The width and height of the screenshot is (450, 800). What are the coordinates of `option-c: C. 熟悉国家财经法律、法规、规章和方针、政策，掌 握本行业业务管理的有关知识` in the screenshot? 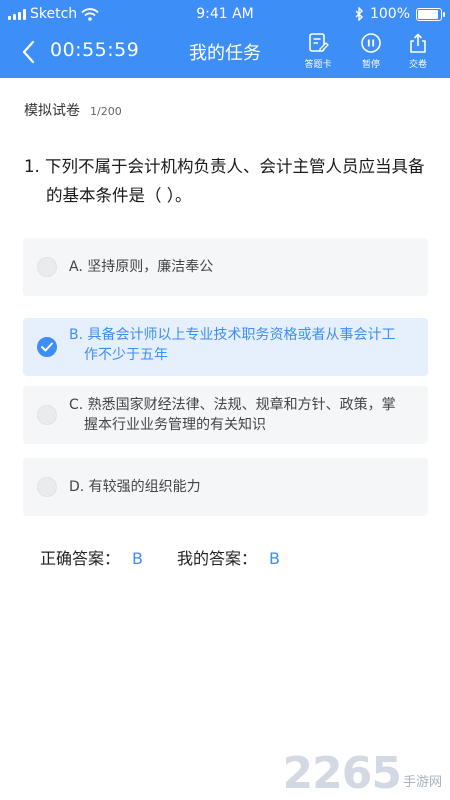 It's located at (225, 415).